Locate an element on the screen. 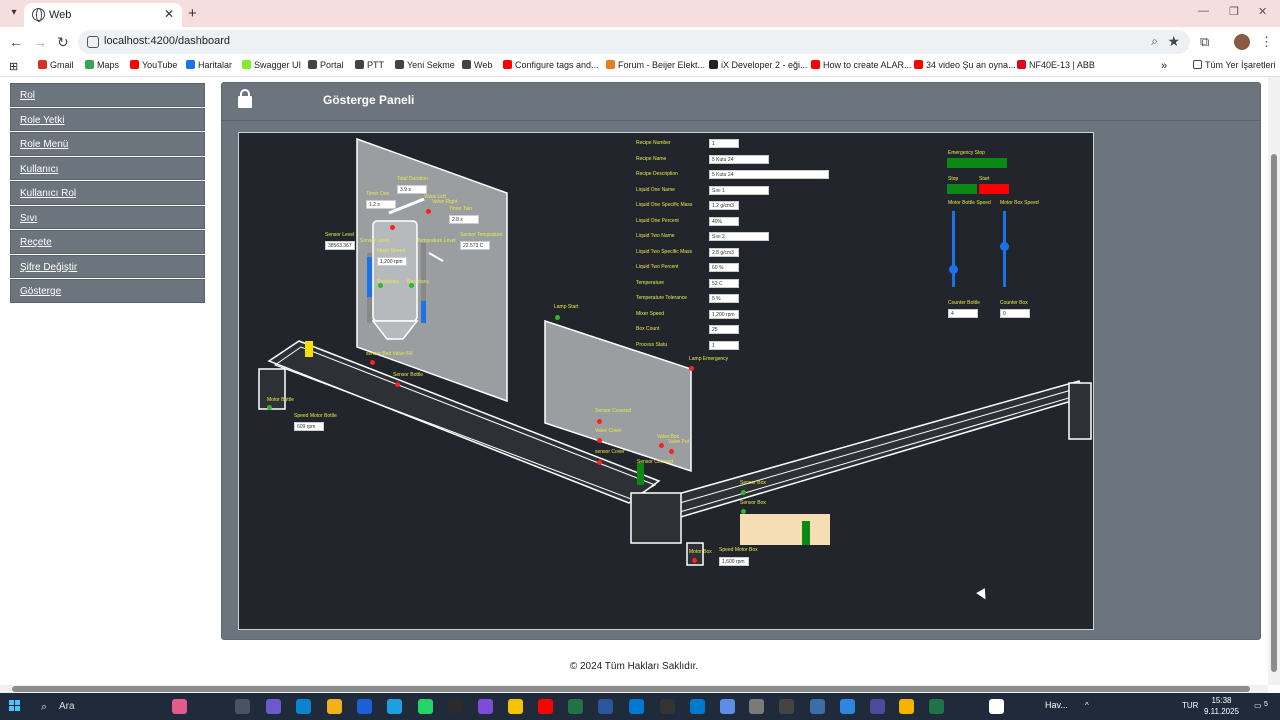 The image size is (1280, 720). forward-button: → is located at coordinates (40, 42).